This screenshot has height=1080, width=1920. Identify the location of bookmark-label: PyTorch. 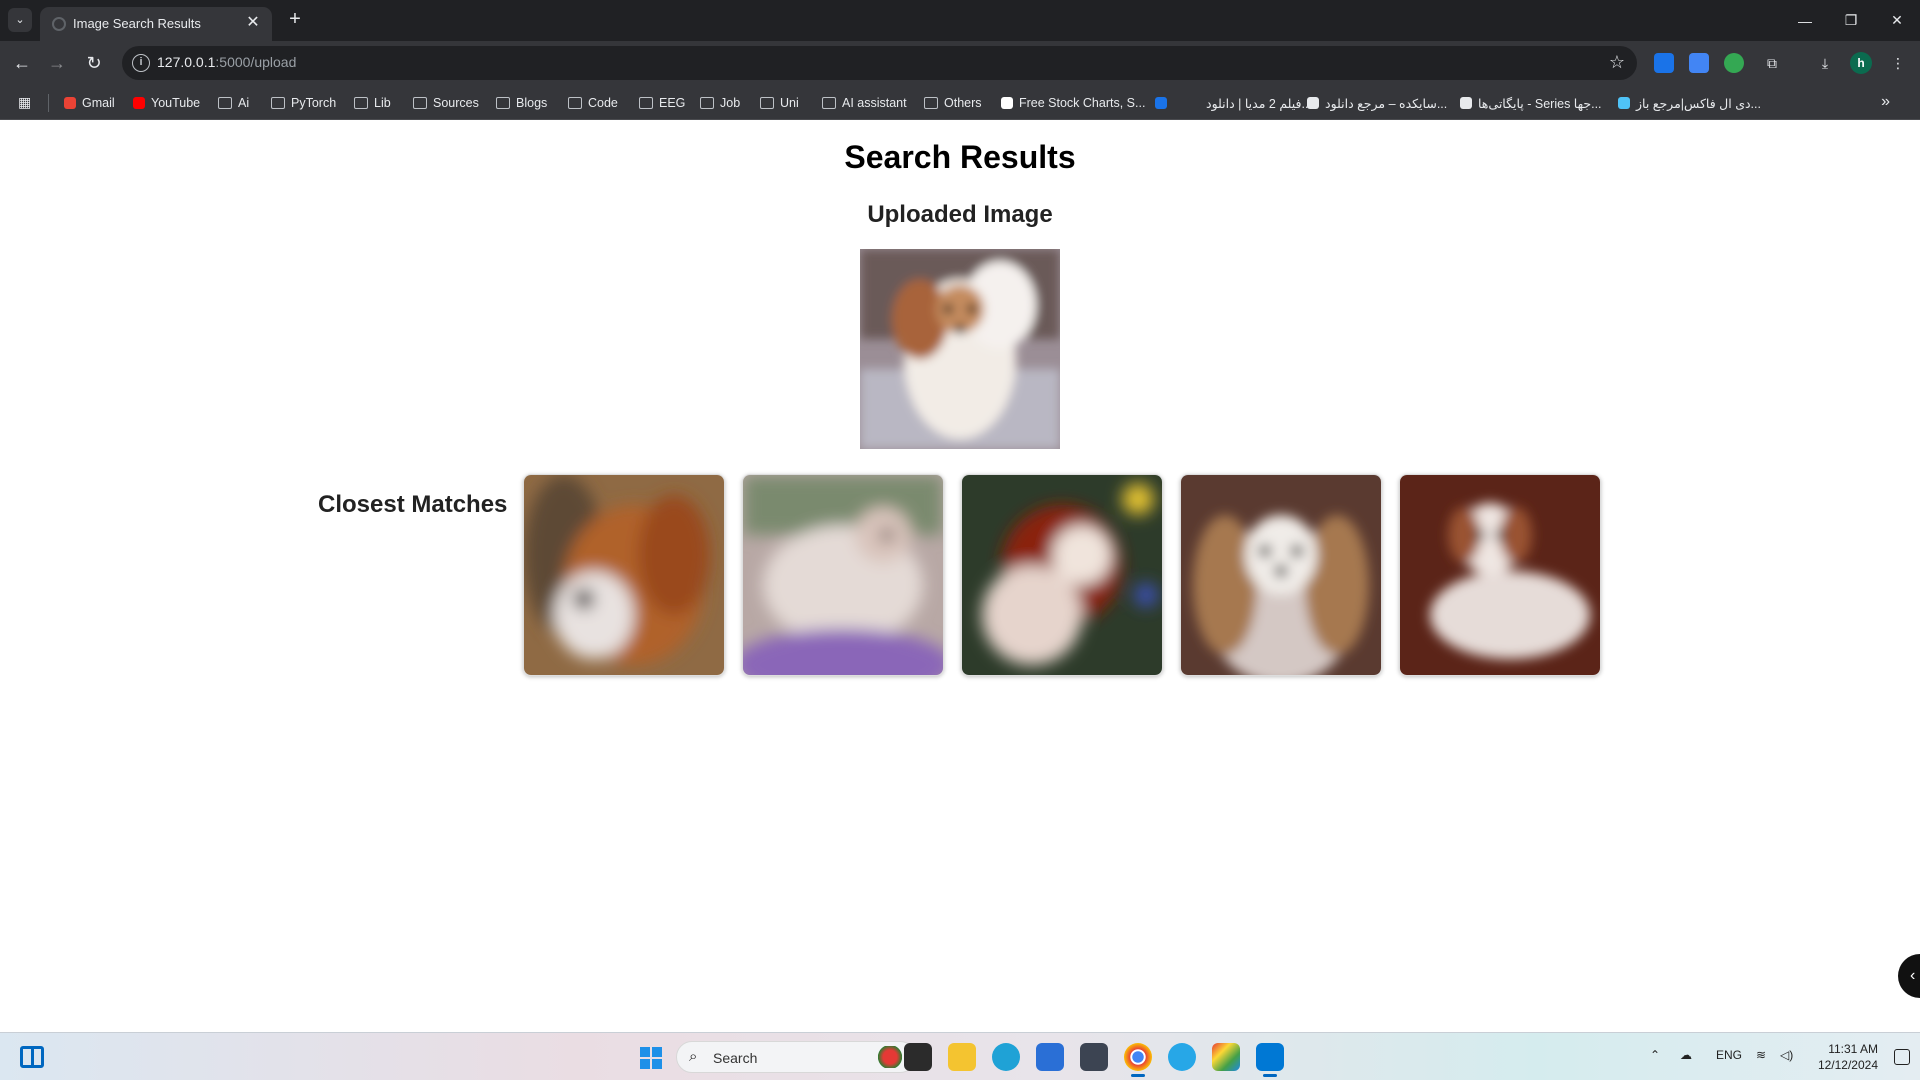
(314, 103).